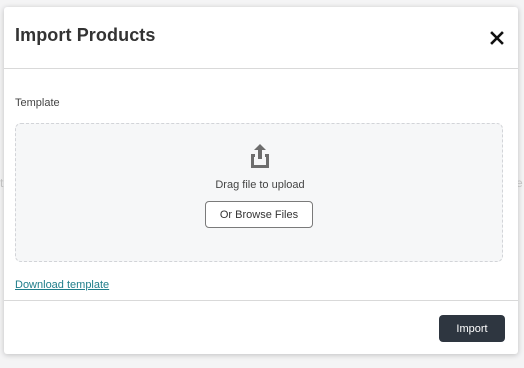 This screenshot has height=368, width=524. What do you see at coordinates (85, 35) in the screenshot?
I see `modal-title: Import Products` at bounding box center [85, 35].